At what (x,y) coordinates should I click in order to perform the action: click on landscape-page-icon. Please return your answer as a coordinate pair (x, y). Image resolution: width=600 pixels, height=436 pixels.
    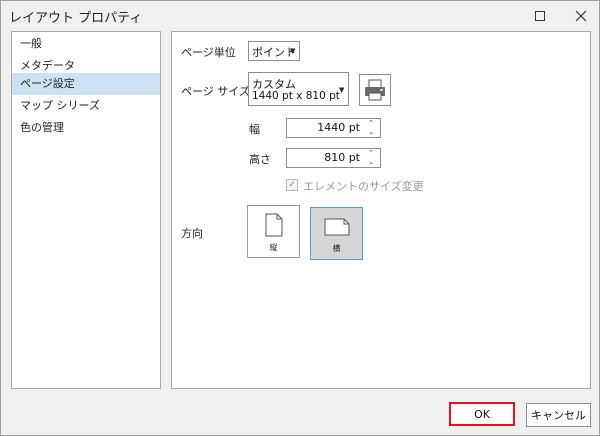
    Looking at the image, I should click on (337, 227).